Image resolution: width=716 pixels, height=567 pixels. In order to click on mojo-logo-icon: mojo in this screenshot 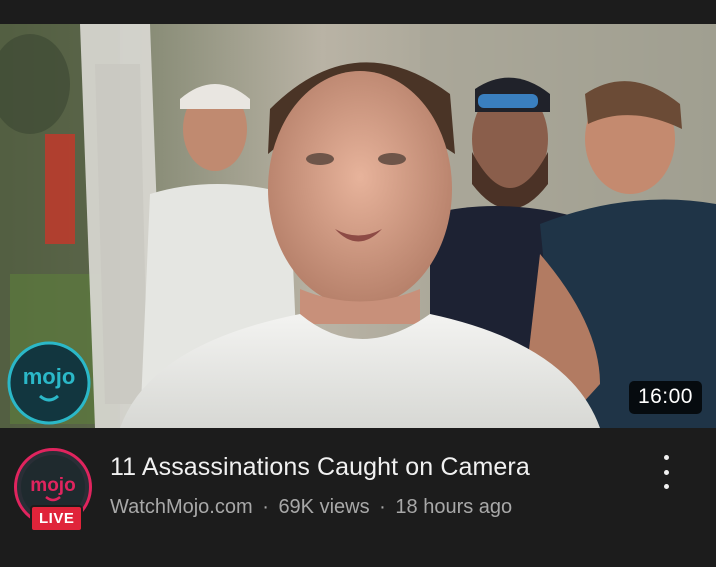, I will do `click(53, 488)`.